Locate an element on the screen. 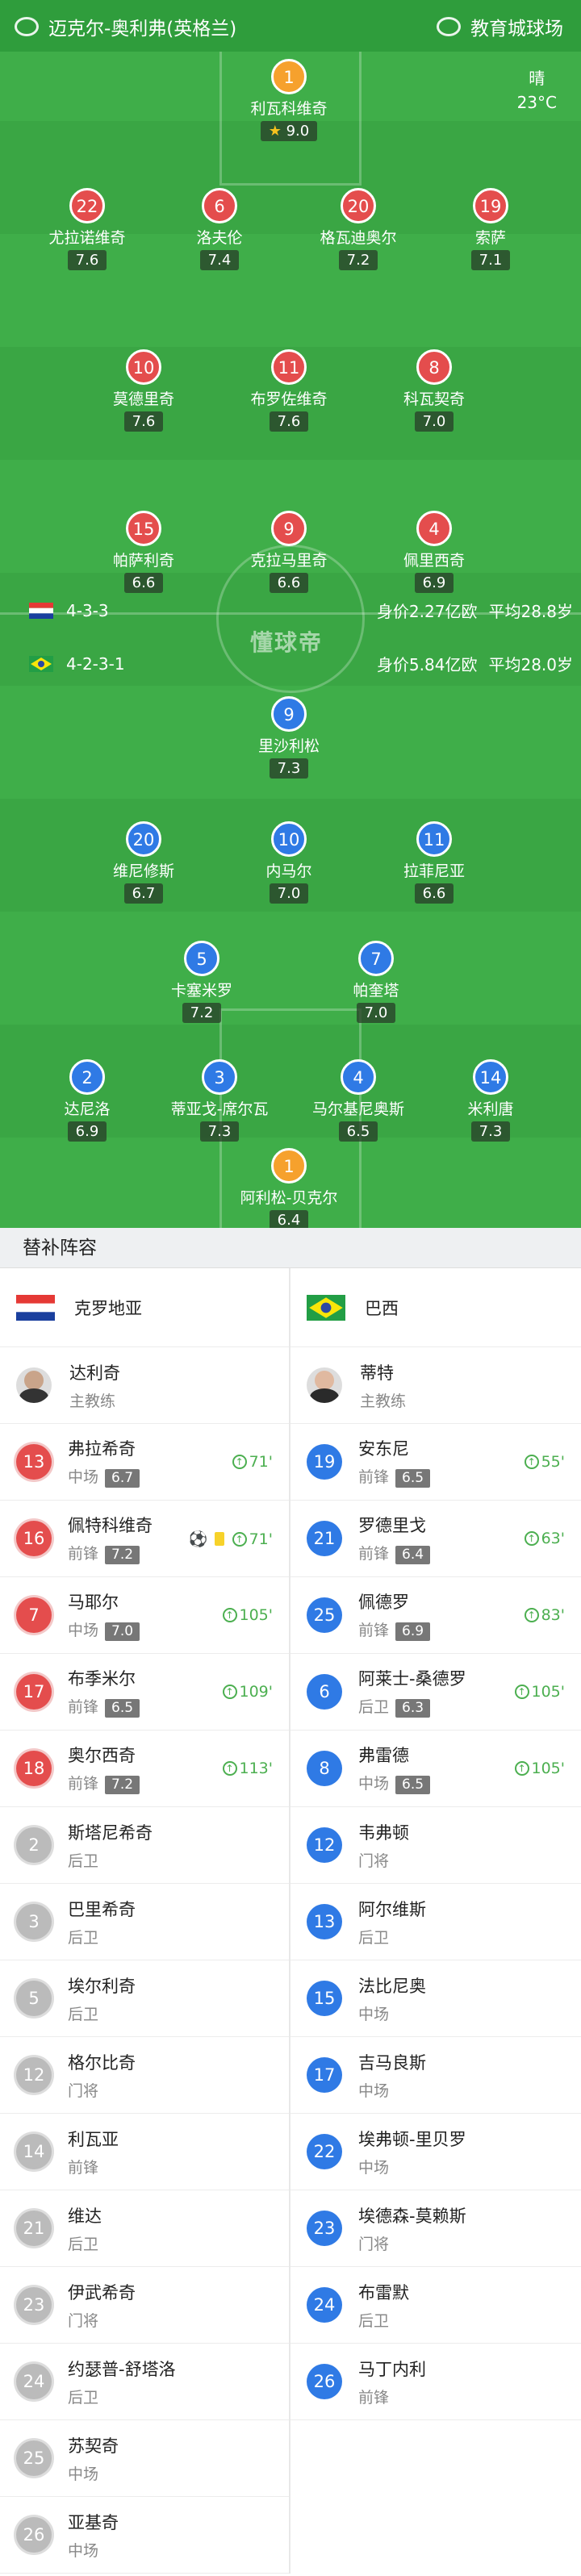  jersey-number: 15 is located at coordinates (324, 1999).